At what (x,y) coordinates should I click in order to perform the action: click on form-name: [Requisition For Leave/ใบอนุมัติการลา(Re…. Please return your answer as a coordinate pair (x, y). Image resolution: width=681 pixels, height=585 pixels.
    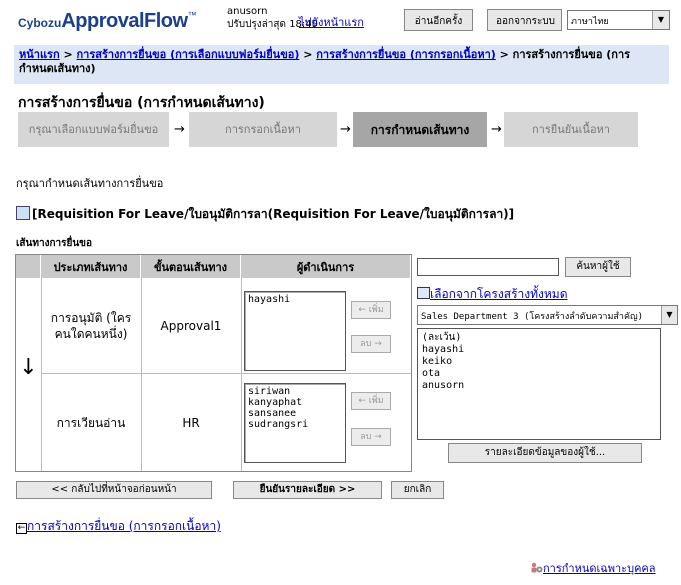
    Looking at the image, I should click on (265, 214).